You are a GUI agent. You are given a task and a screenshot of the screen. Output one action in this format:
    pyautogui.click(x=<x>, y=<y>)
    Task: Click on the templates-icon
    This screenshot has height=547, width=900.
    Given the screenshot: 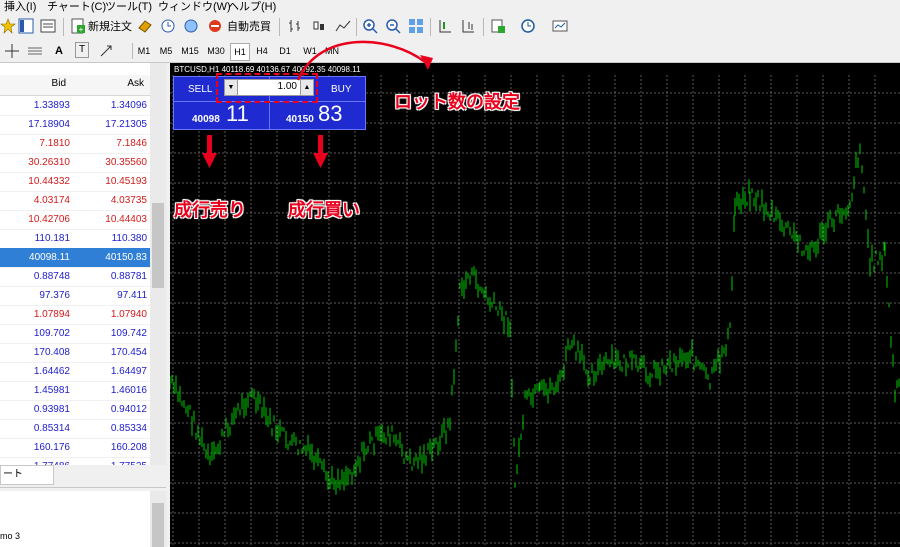 What is the action you would take?
    pyautogui.click(x=560, y=26)
    